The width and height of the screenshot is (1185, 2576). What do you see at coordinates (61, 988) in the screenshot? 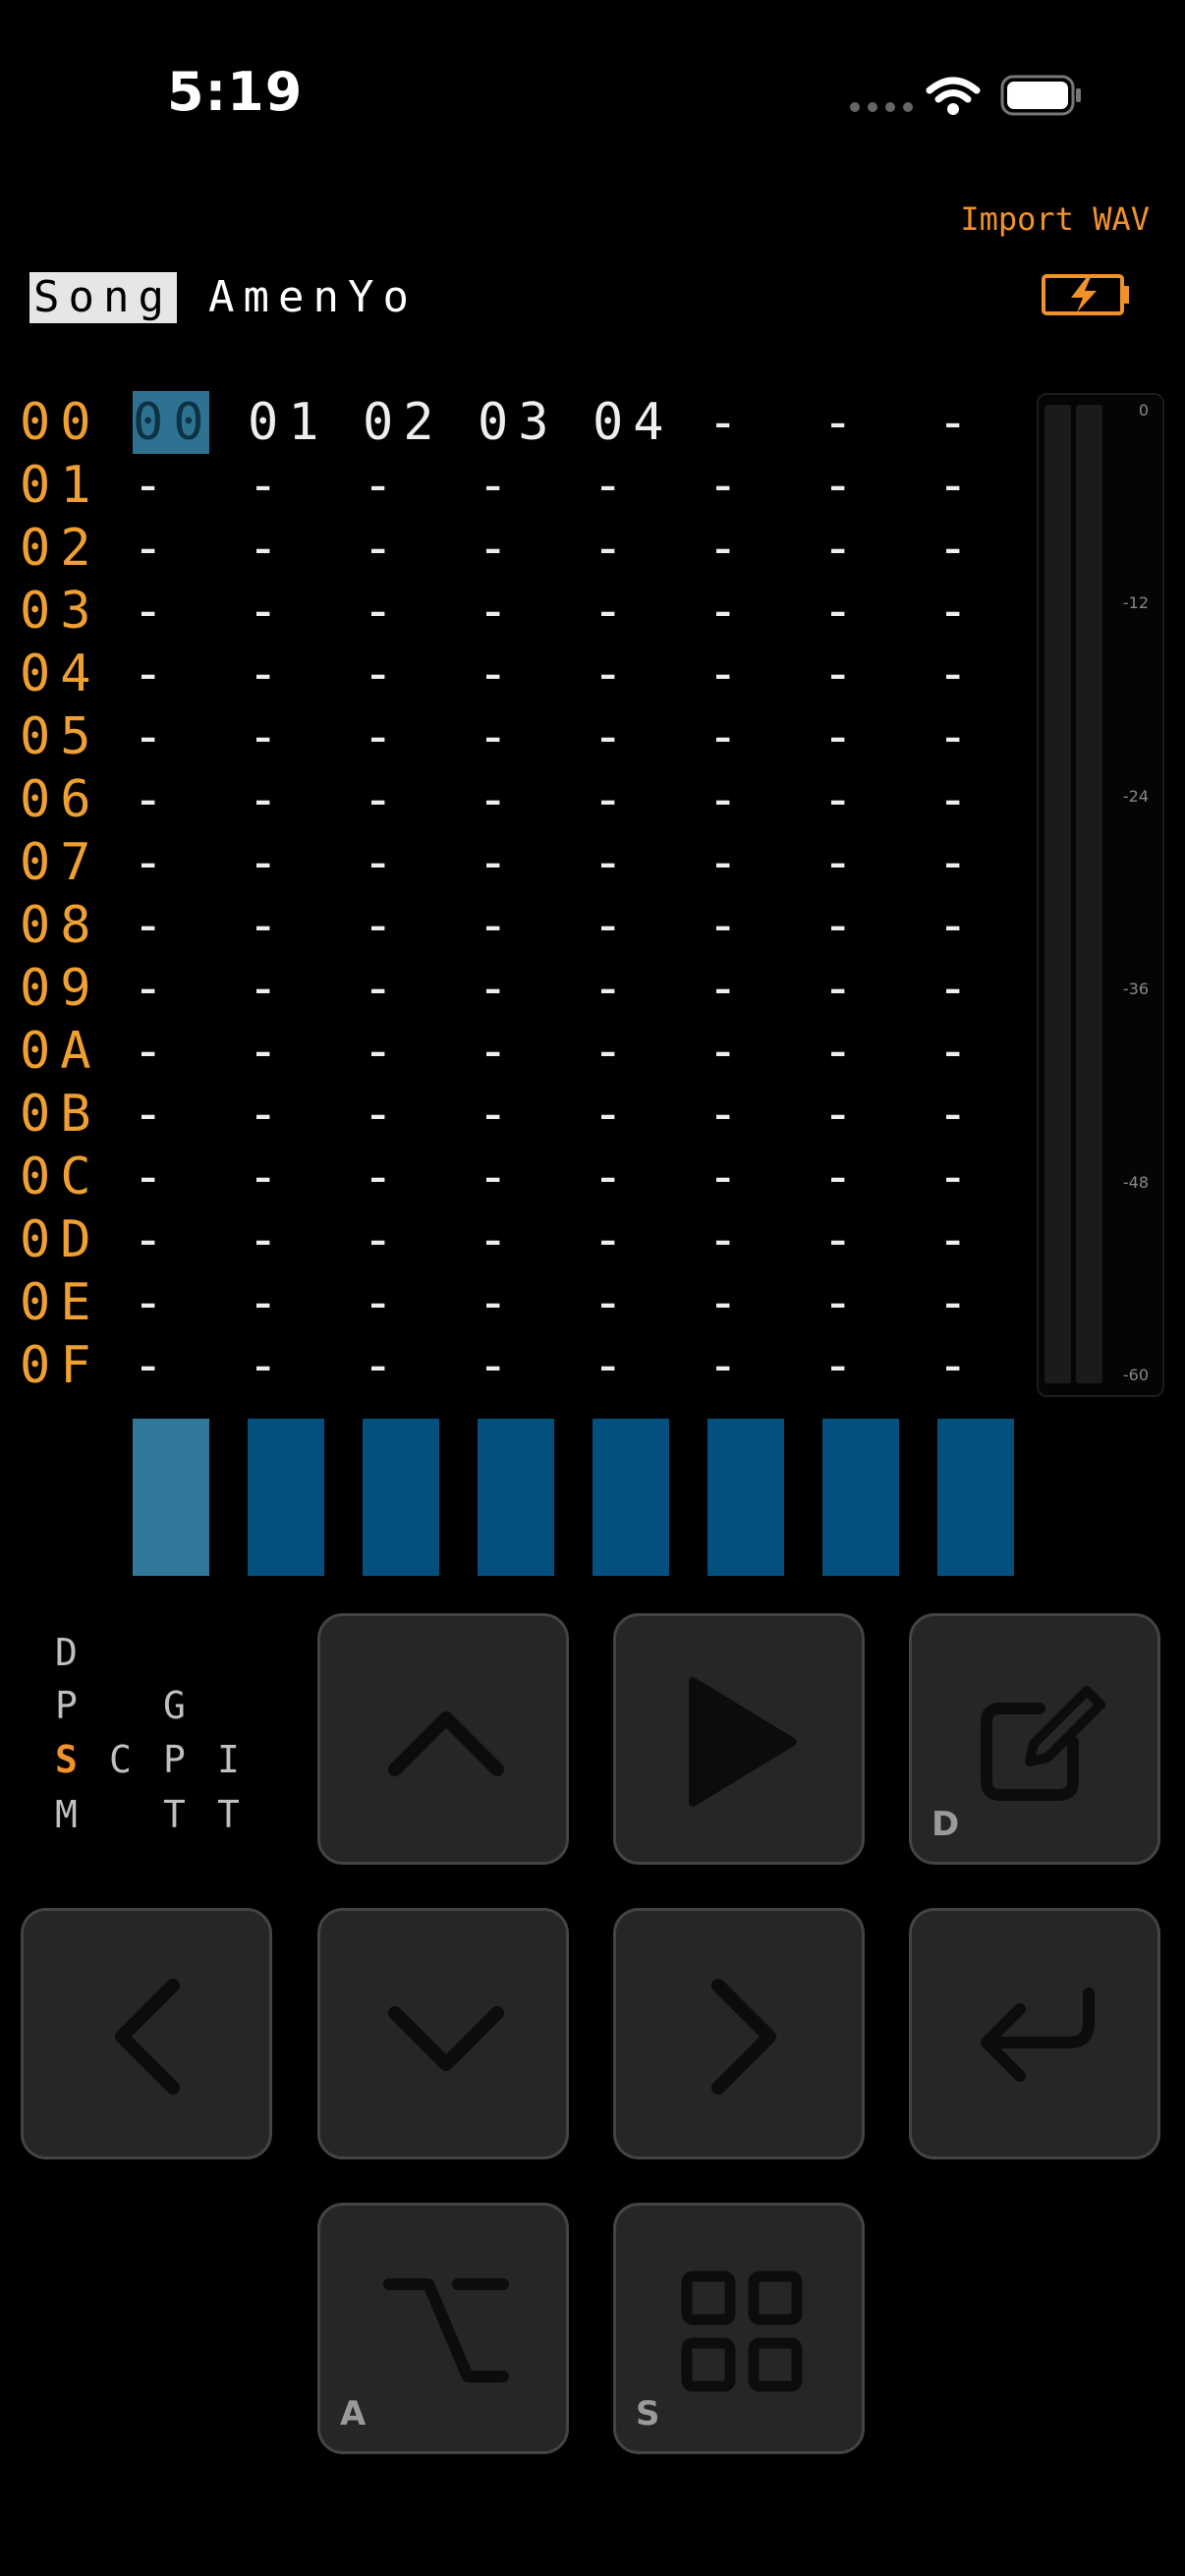
I see `row-number: 09` at bounding box center [61, 988].